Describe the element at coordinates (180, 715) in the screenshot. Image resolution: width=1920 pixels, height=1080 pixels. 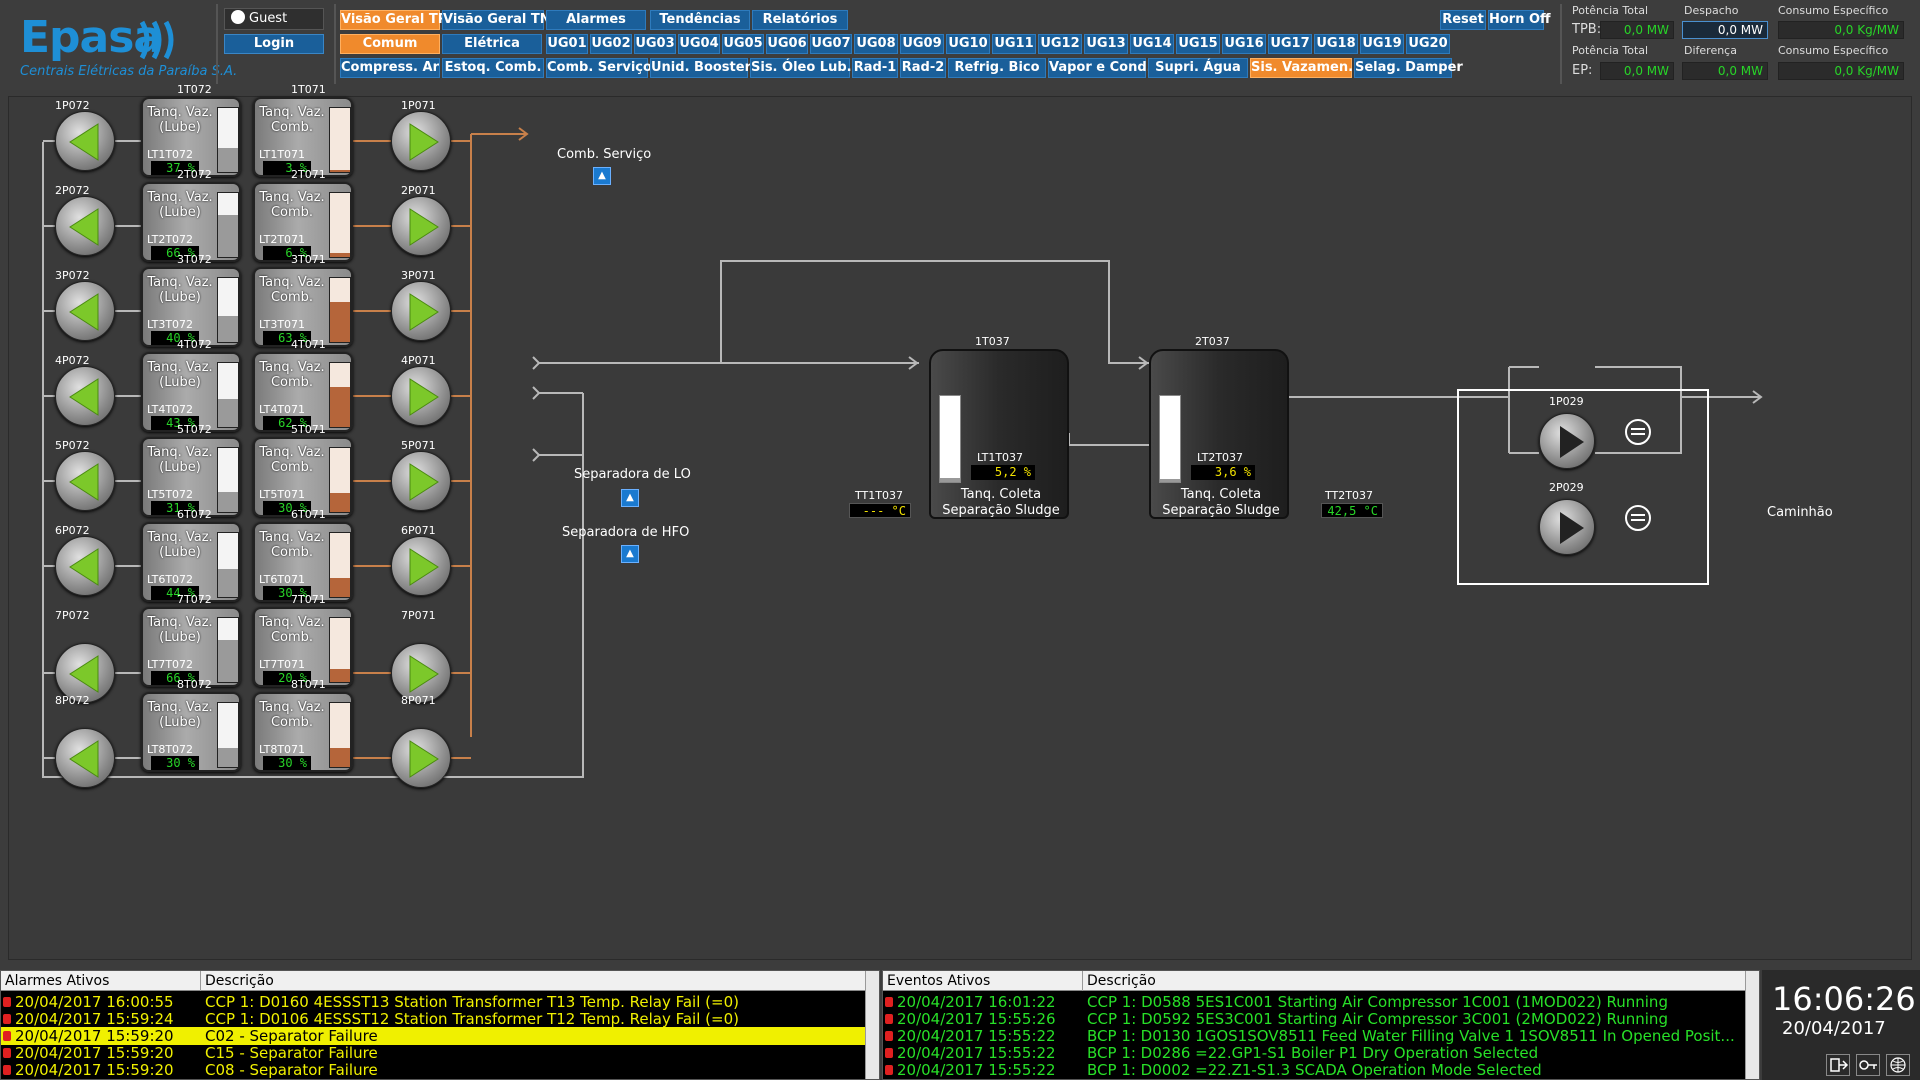
I see `tank-title: Tanq. Vaz. (Lube)` at that location.